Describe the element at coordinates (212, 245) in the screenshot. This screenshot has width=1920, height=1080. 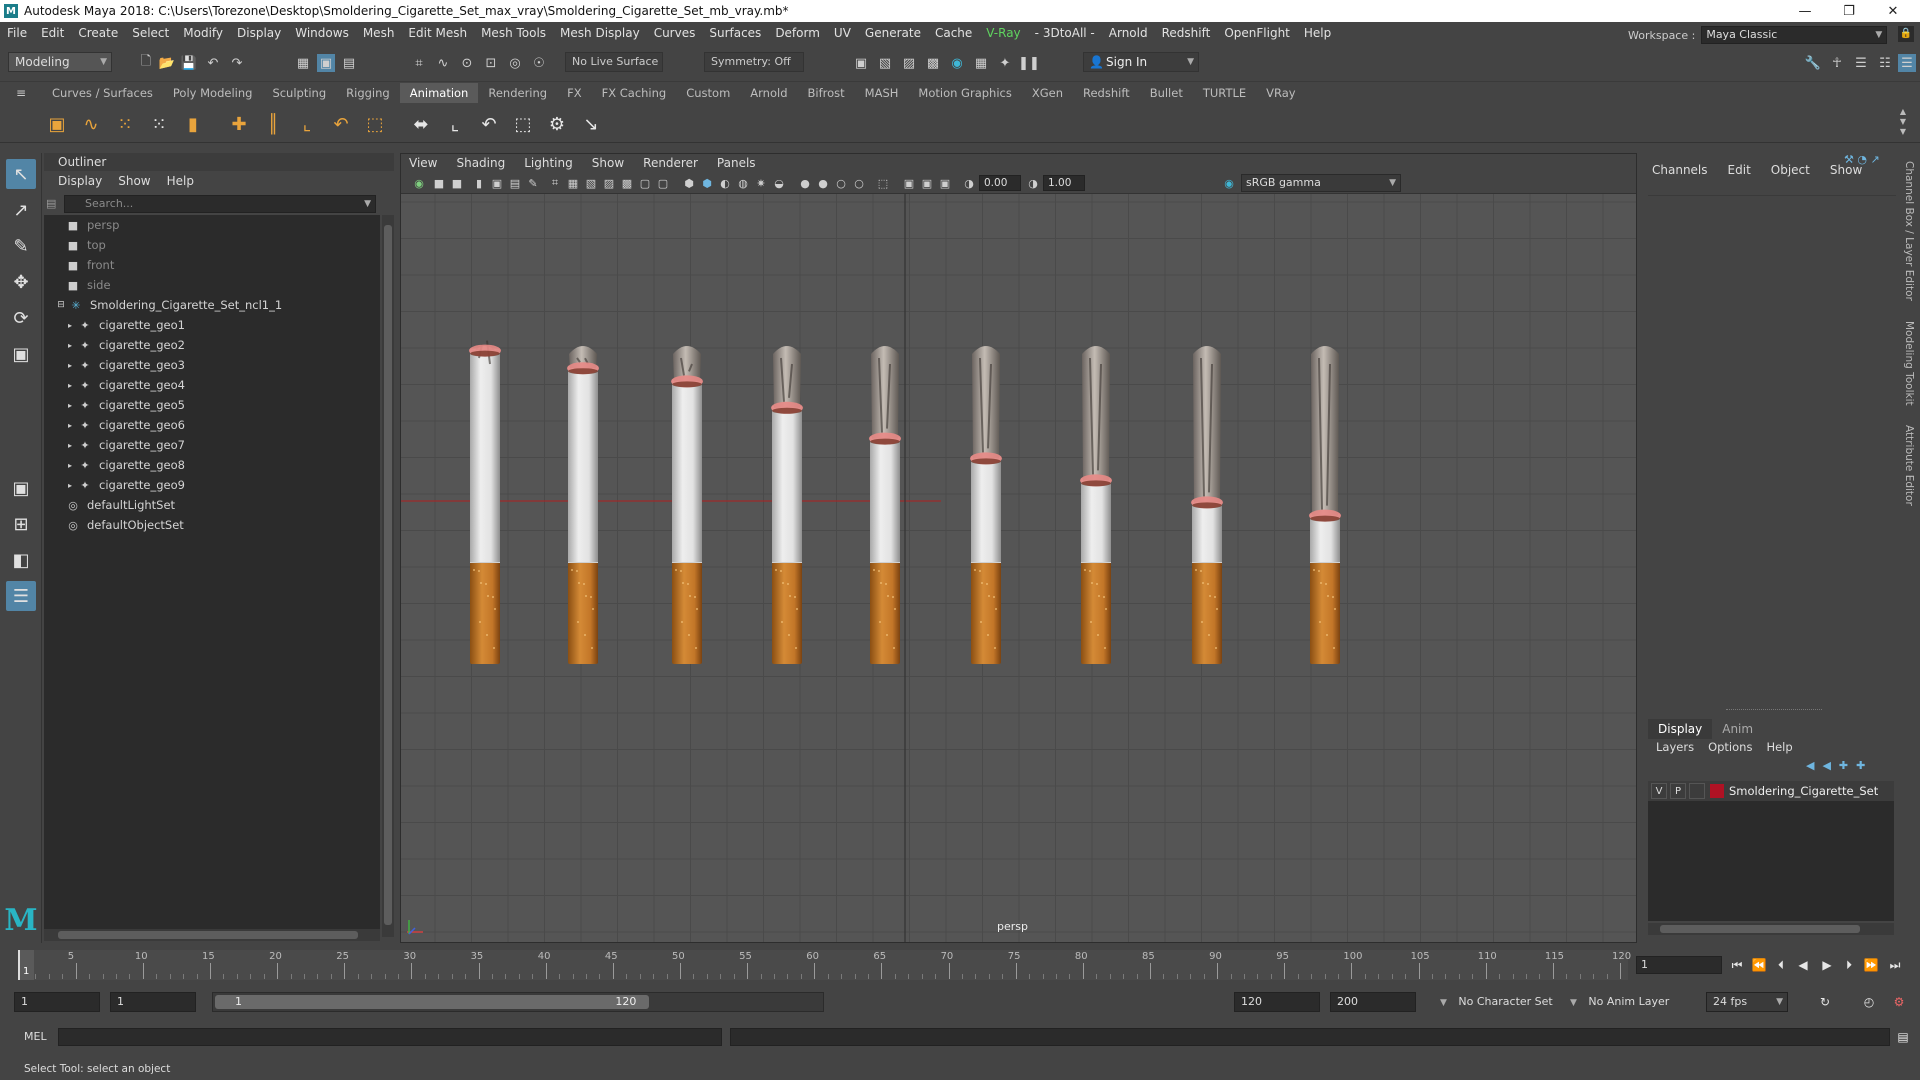
I see `outliner-item-top: ■ top` at that location.